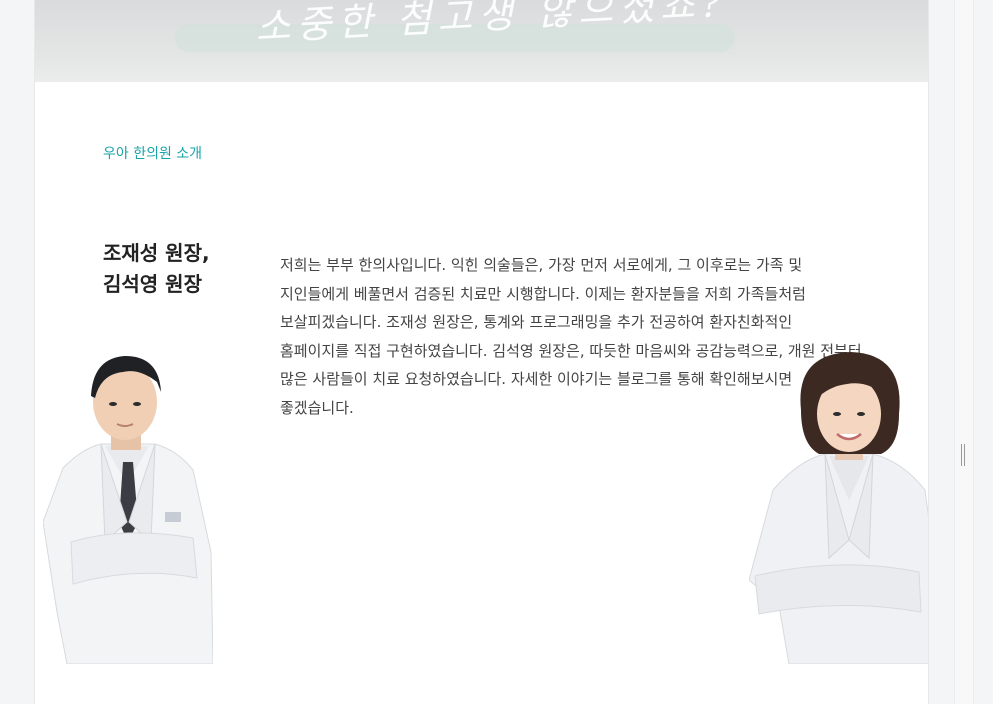  Describe the element at coordinates (156, 253) in the screenshot. I see `title-line-1: 조재성 원장,` at that location.